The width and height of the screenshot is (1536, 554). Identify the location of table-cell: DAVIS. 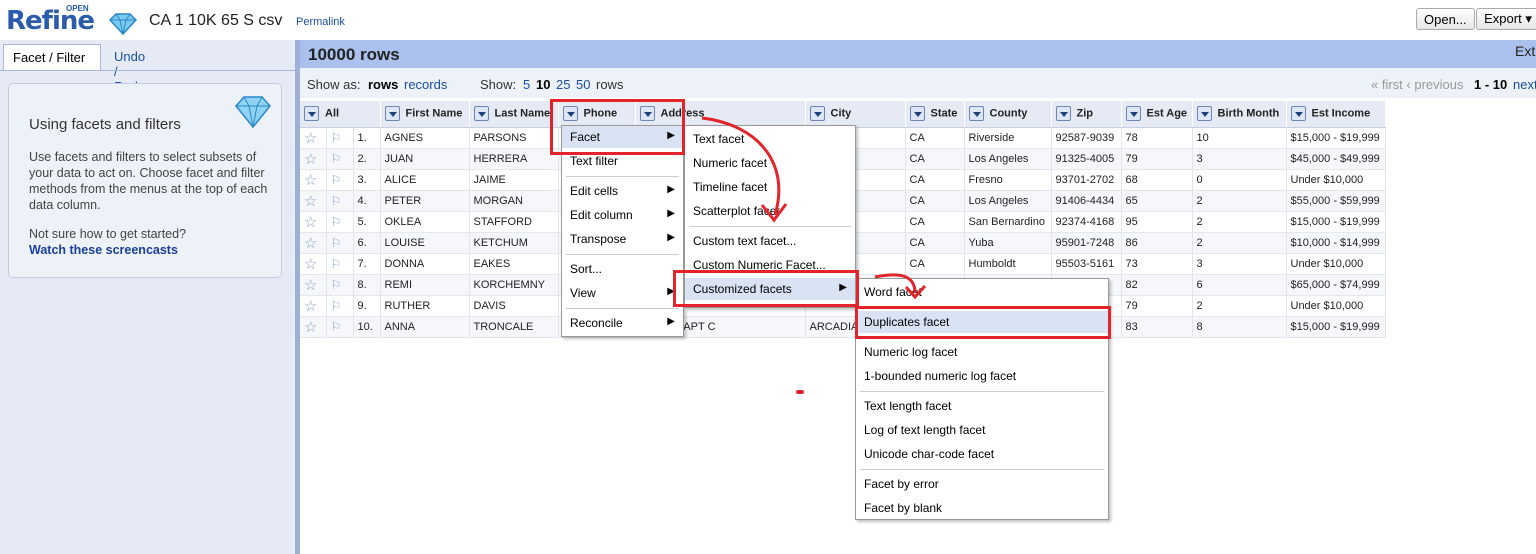
(514, 306).